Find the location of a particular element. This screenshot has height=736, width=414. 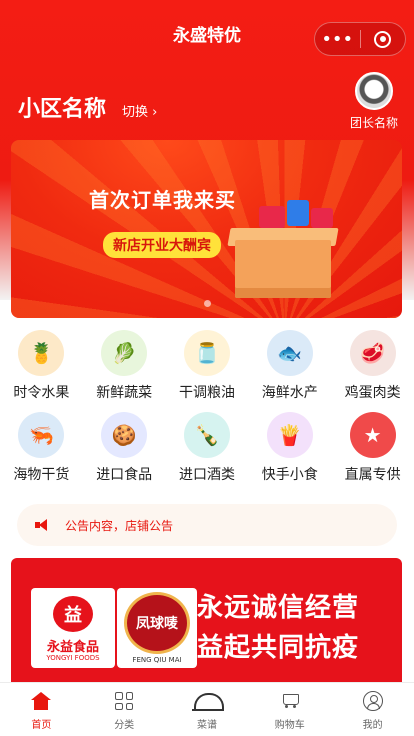

brand2-seal: 凤球唛 is located at coordinates (157, 623).